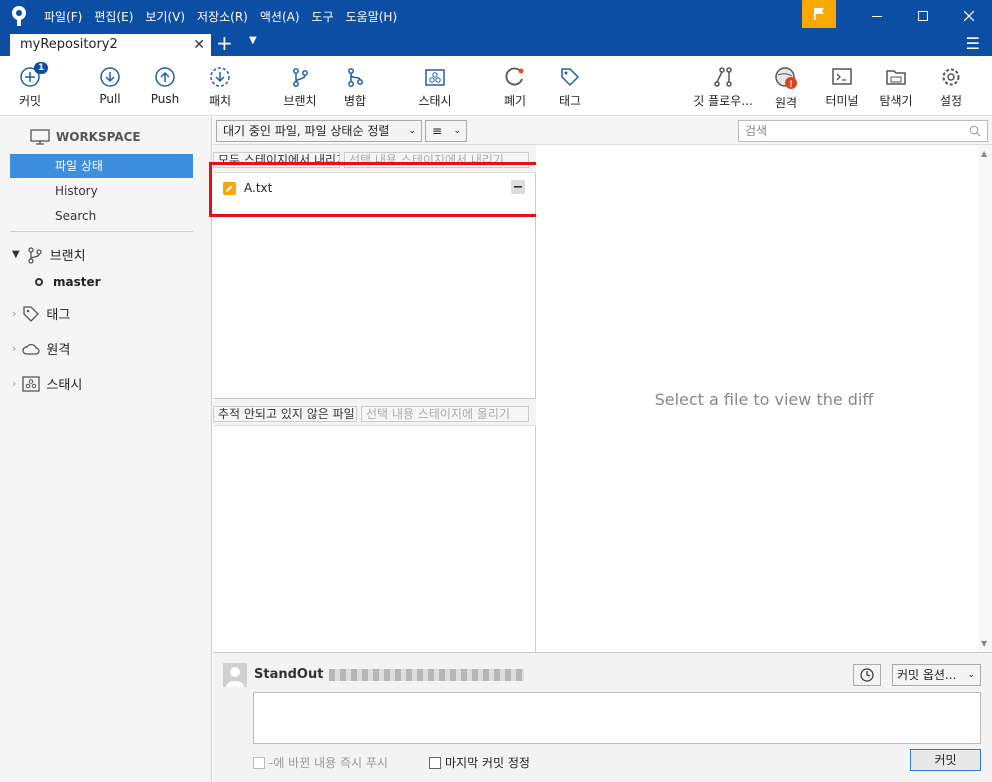 The image size is (992, 782). What do you see at coordinates (951, 87) in the screenshot?
I see `settings-button: 설정` at bounding box center [951, 87].